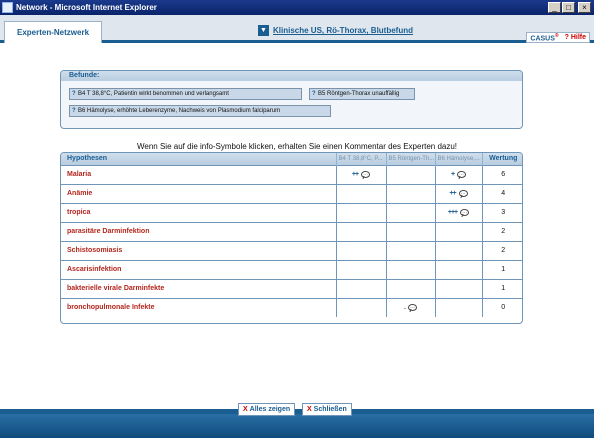  What do you see at coordinates (575, 37) in the screenshot?
I see `help-link: ? Hilfe` at bounding box center [575, 37].